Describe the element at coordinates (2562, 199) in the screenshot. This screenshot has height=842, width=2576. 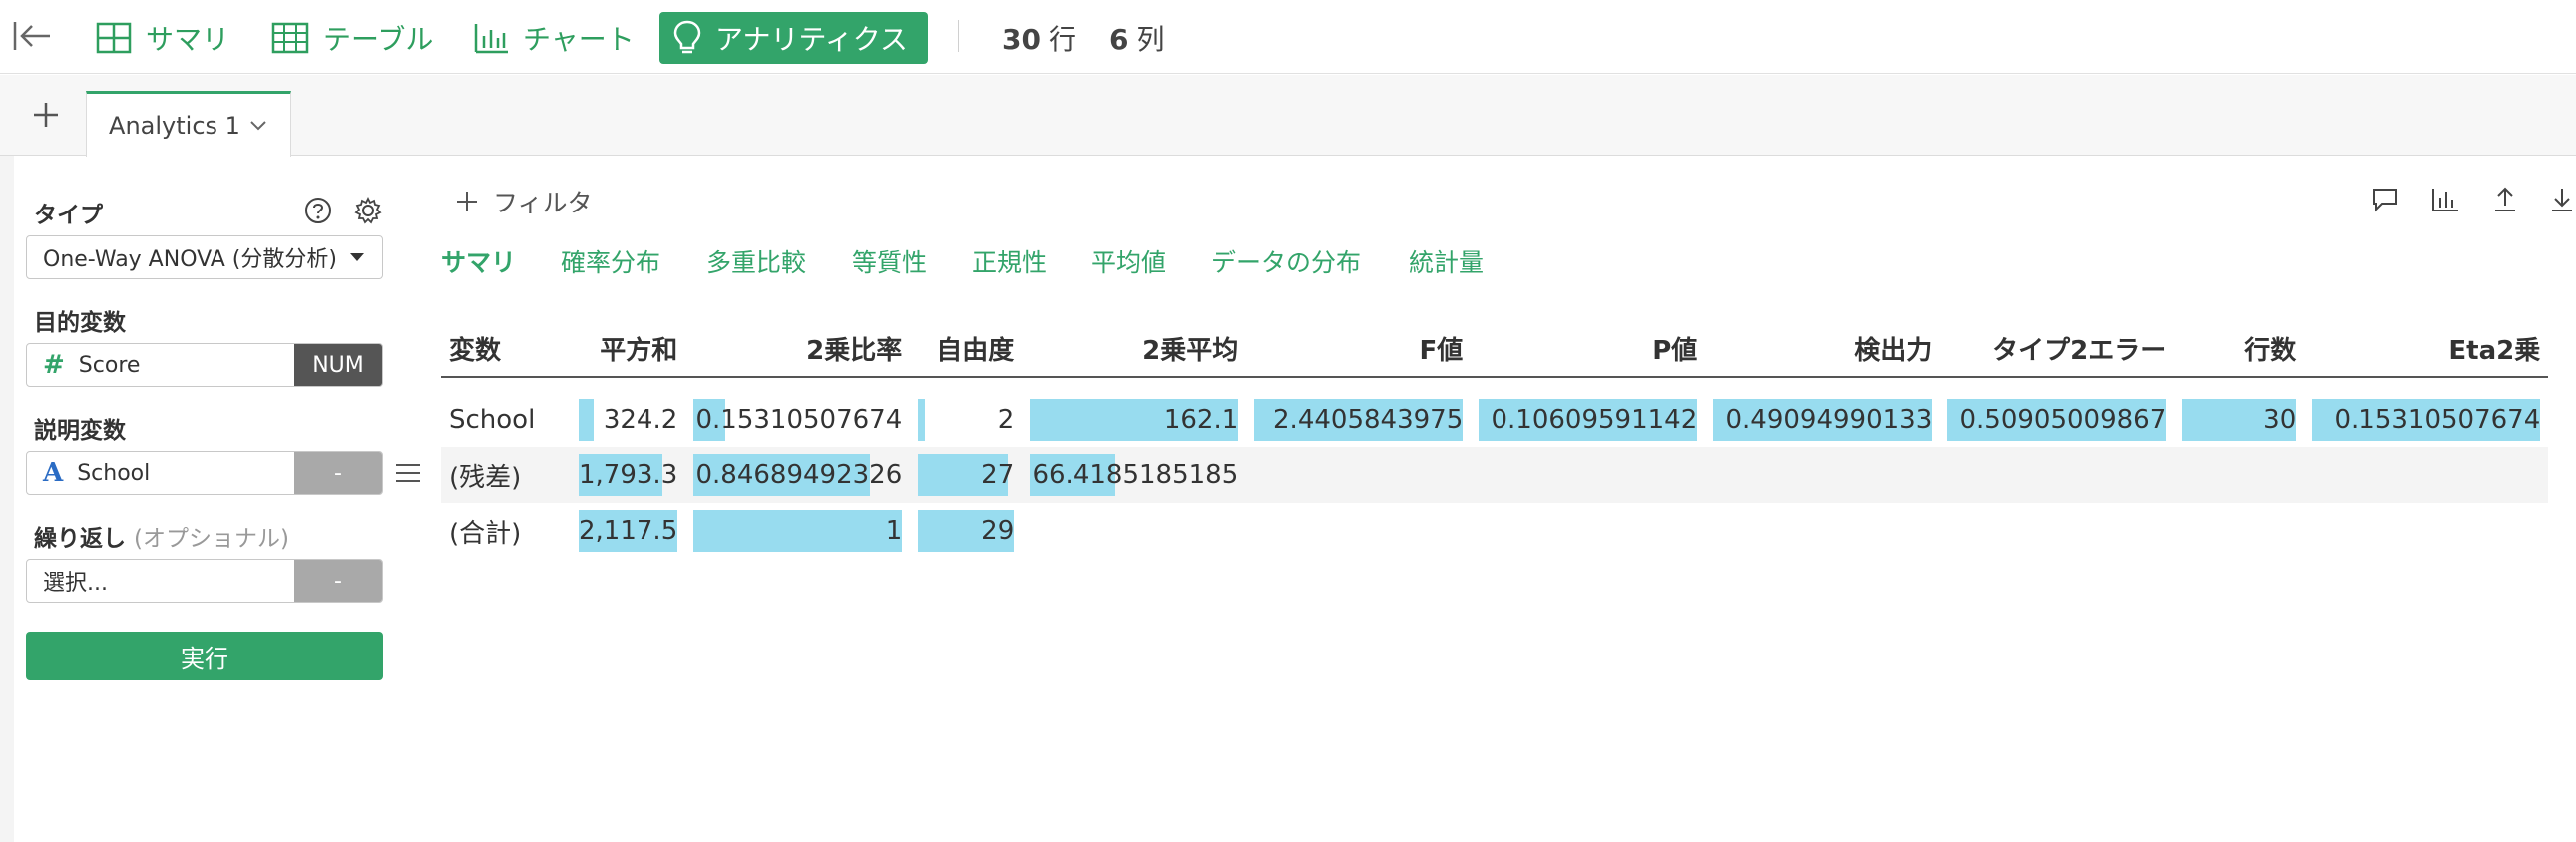
I see `download-icon` at that location.